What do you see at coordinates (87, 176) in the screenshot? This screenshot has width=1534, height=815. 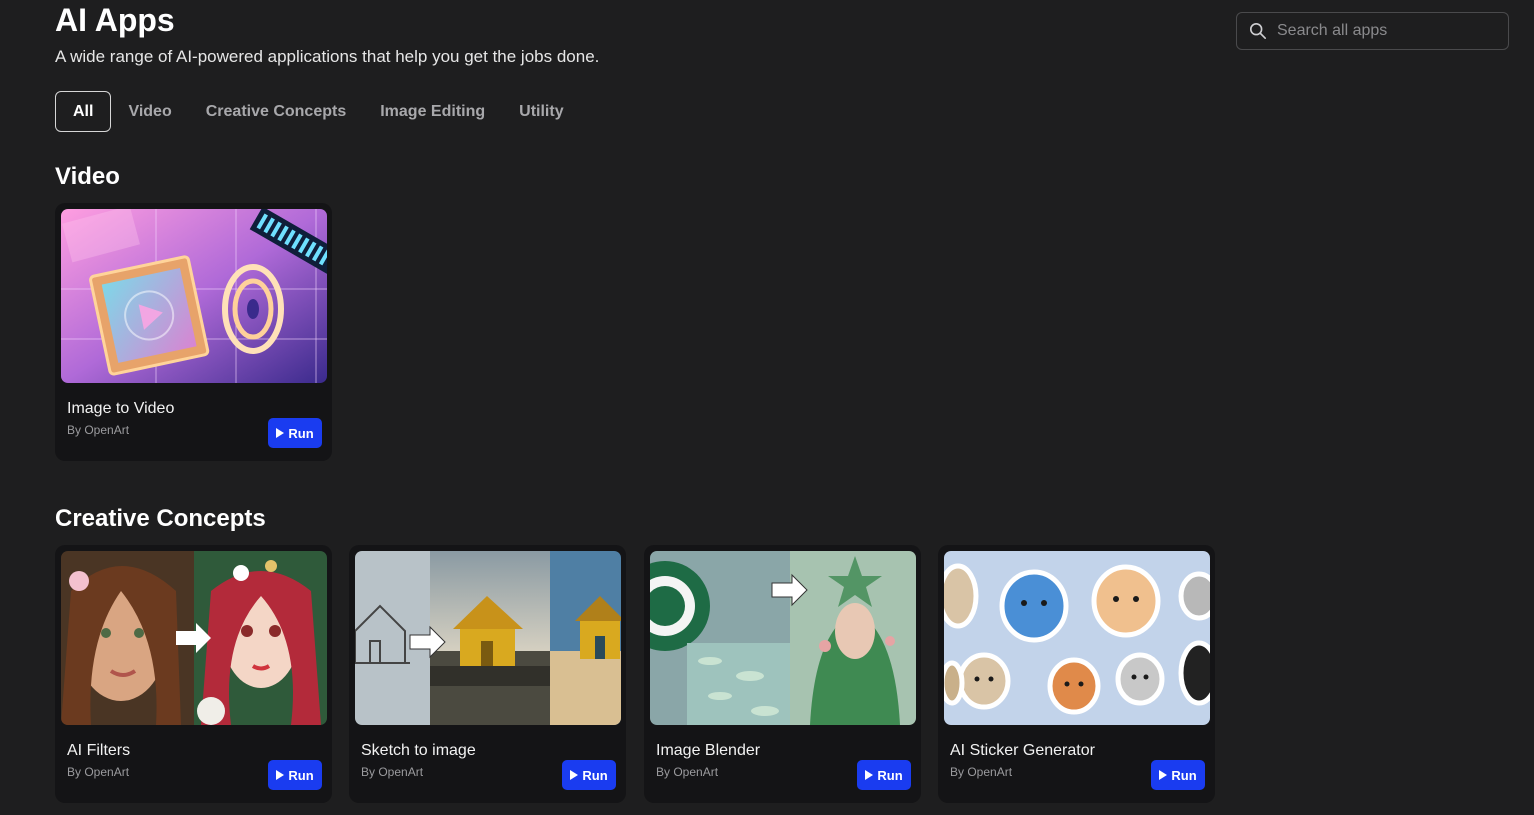 I see `section-title-video: Video` at bounding box center [87, 176].